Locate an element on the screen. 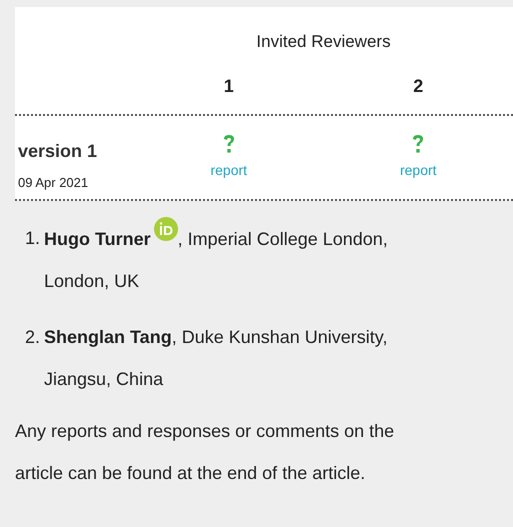 The width and height of the screenshot is (513, 527). column-group-heading: Invited Reviewers is located at coordinates (323, 42).